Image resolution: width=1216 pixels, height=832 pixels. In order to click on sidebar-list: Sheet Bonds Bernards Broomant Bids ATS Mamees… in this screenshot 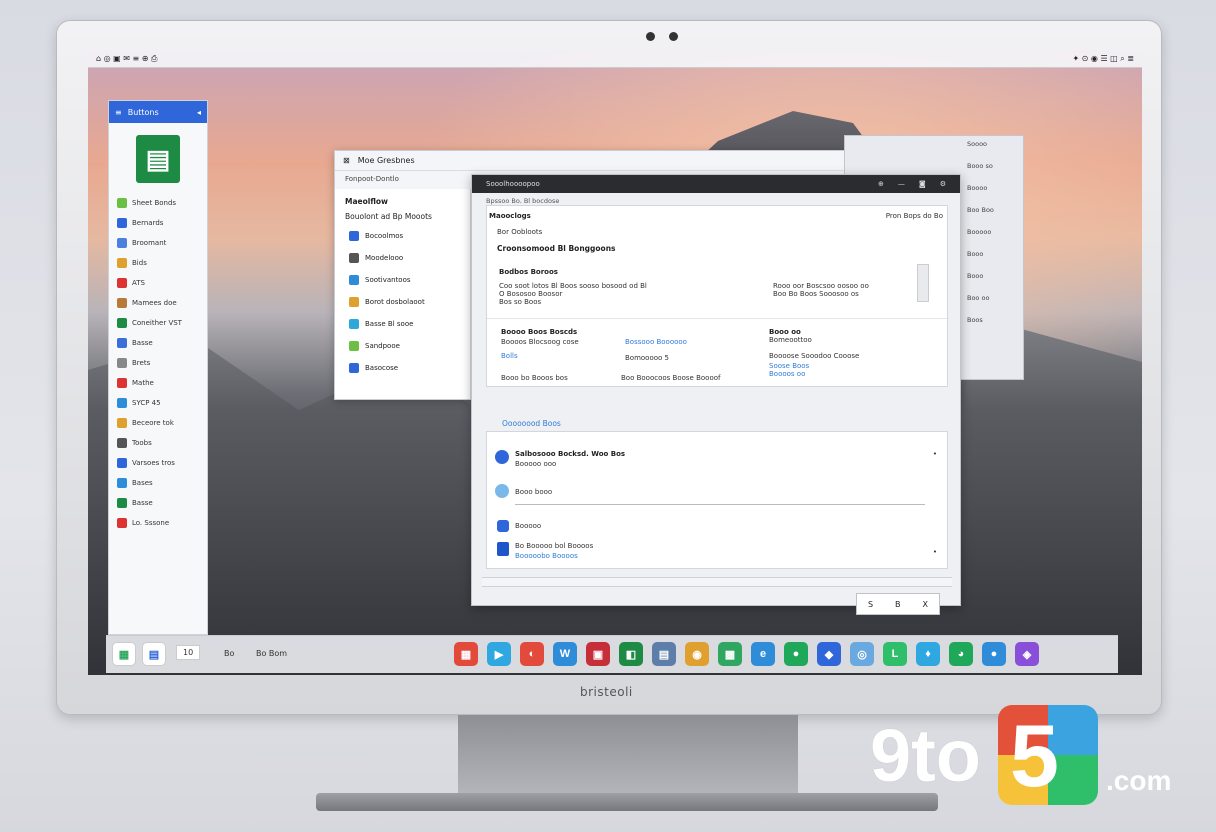, I will do `click(158, 363)`.